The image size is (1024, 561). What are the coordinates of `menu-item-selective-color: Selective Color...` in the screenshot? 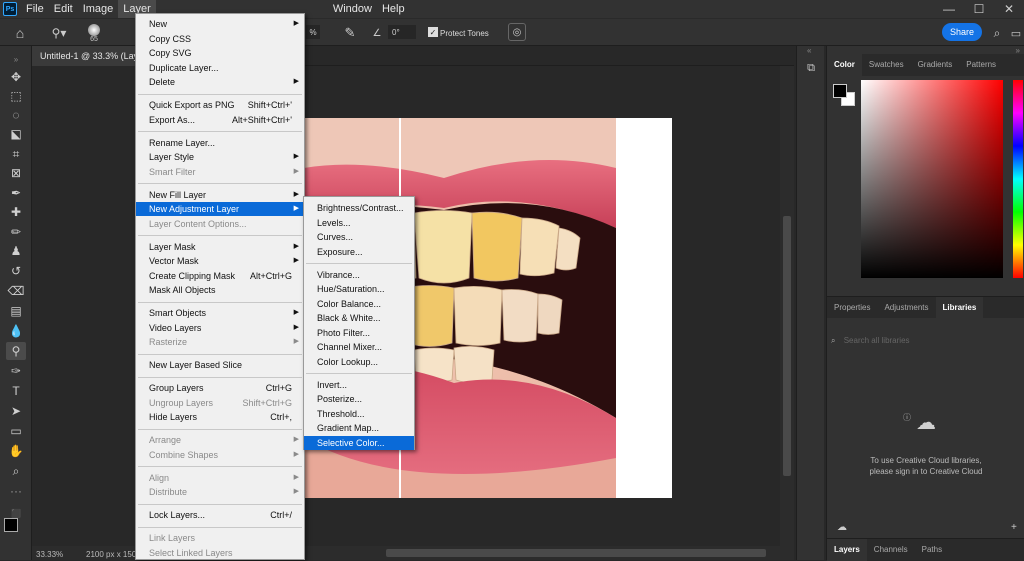 It's located at (359, 442).